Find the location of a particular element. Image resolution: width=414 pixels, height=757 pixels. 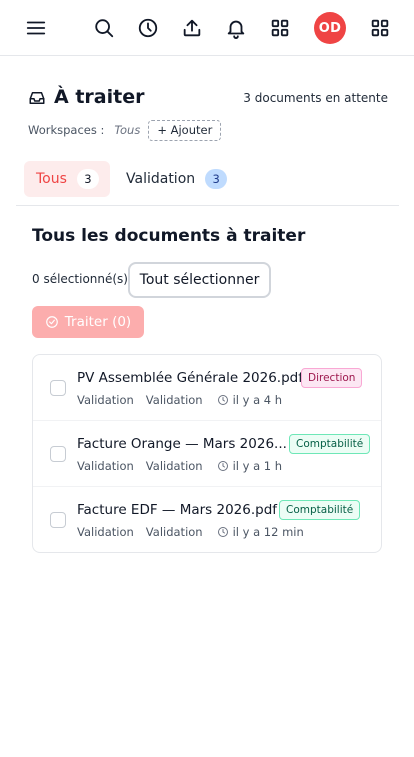

document-meta: Validation Validation il y a 12 min is located at coordinates (190, 532).